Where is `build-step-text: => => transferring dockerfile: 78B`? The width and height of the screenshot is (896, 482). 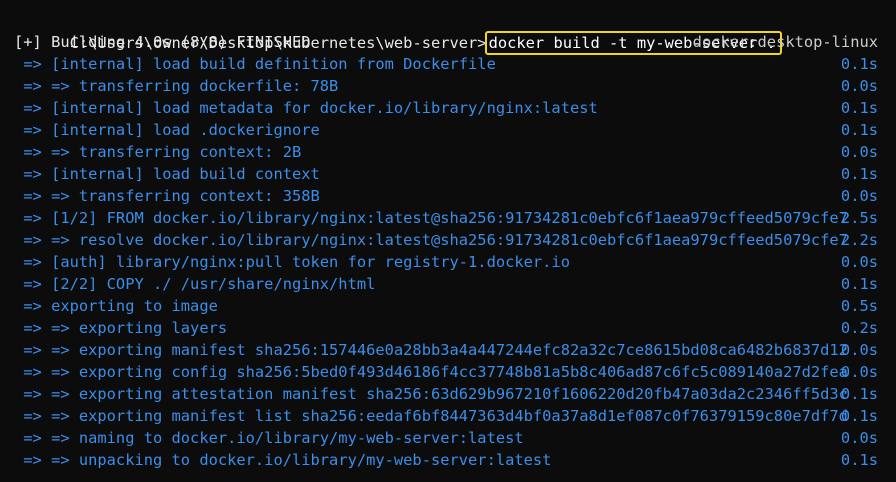 build-step-text: => => transferring dockerfile: 78B is located at coordinates (176, 86).